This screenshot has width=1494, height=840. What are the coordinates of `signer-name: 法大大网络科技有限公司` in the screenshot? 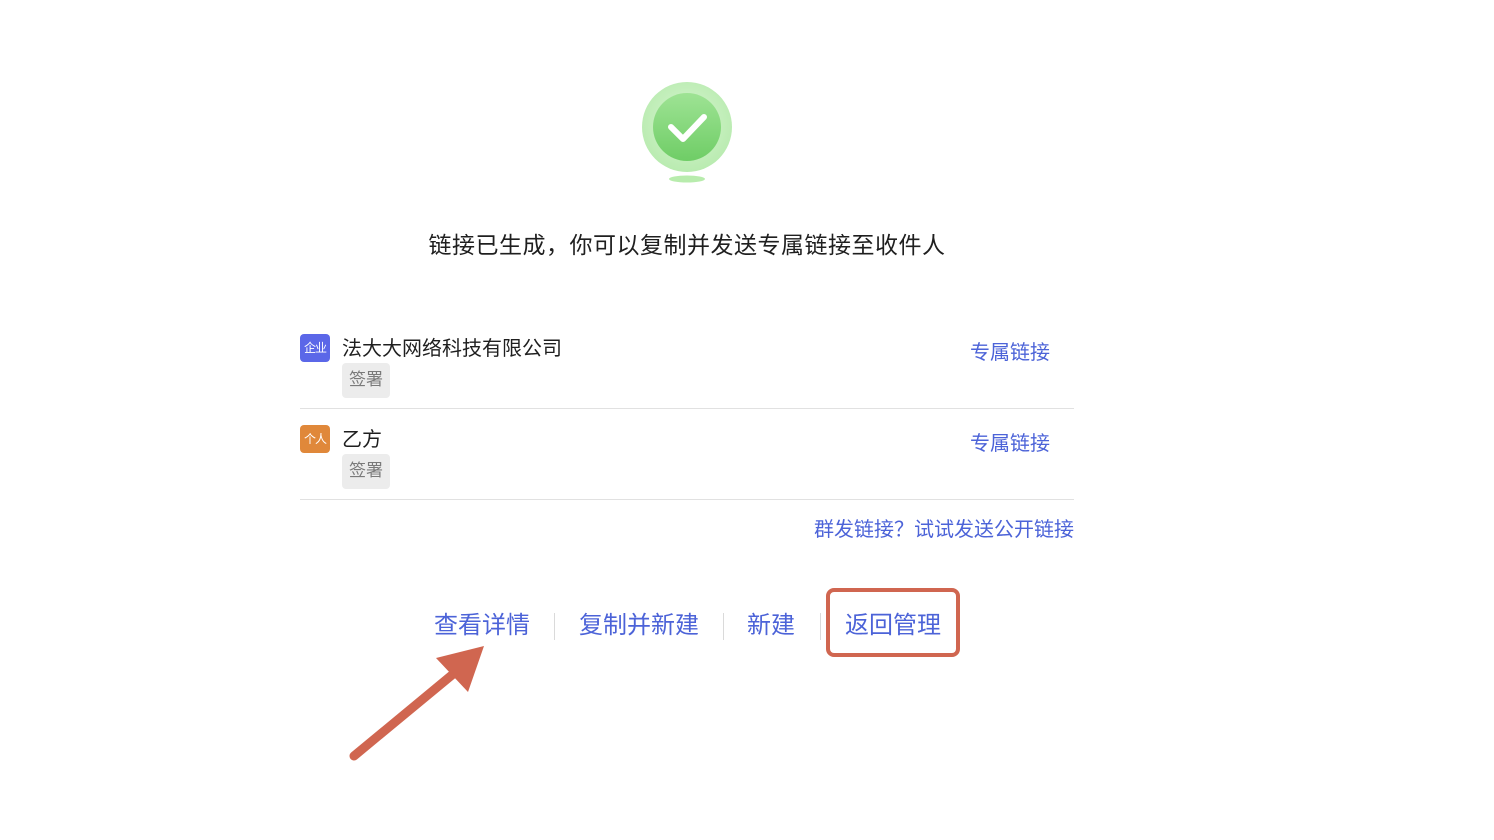 It's located at (452, 348).